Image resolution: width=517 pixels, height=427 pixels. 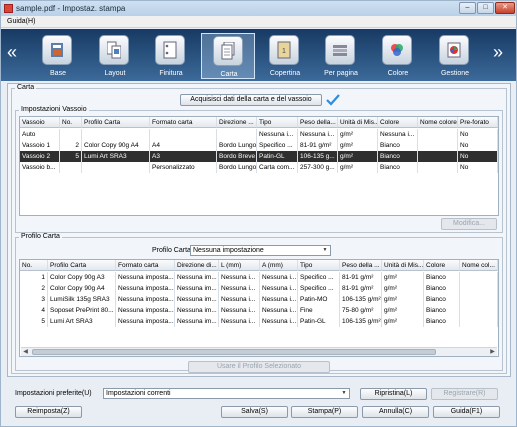 What do you see at coordinates (82, 299) in the screenshot?
I see `table-cell: LumiSilk 135g SRA3` at bounding box center [82, 299].